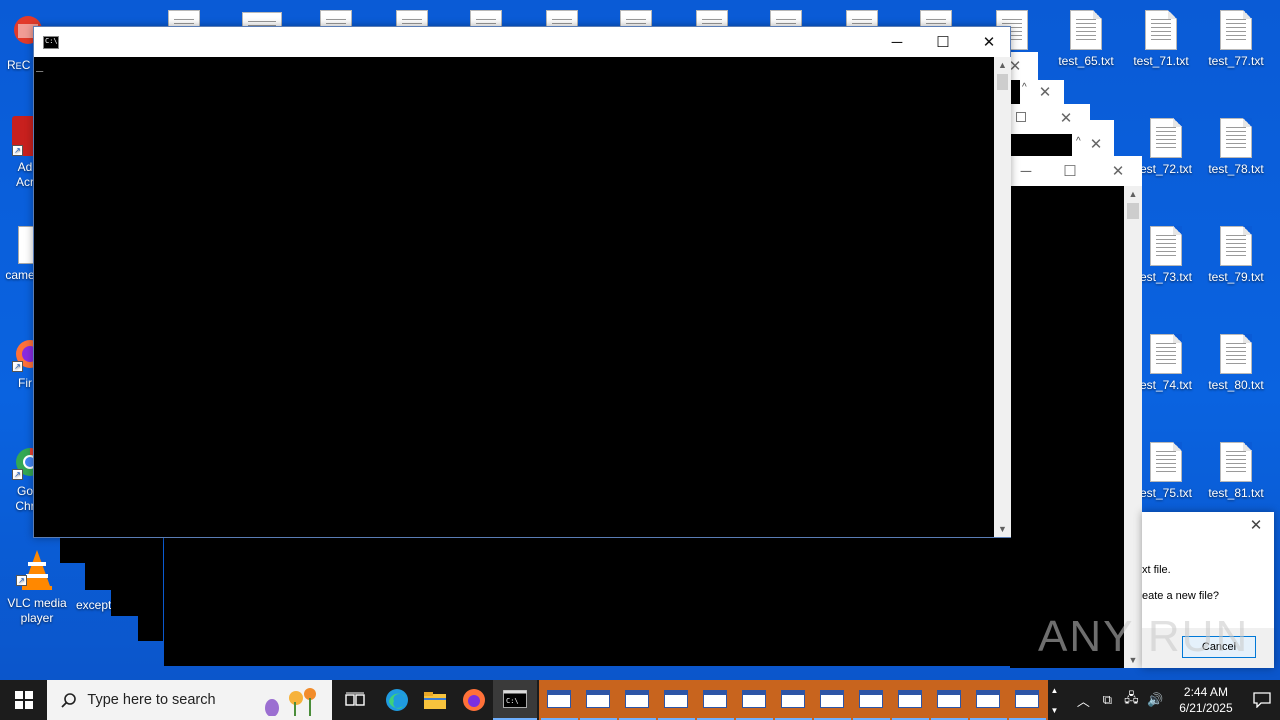 The height and width of the screenshot is (720, 1280). I want to click on minimize-button: ─, so click(897, 42).